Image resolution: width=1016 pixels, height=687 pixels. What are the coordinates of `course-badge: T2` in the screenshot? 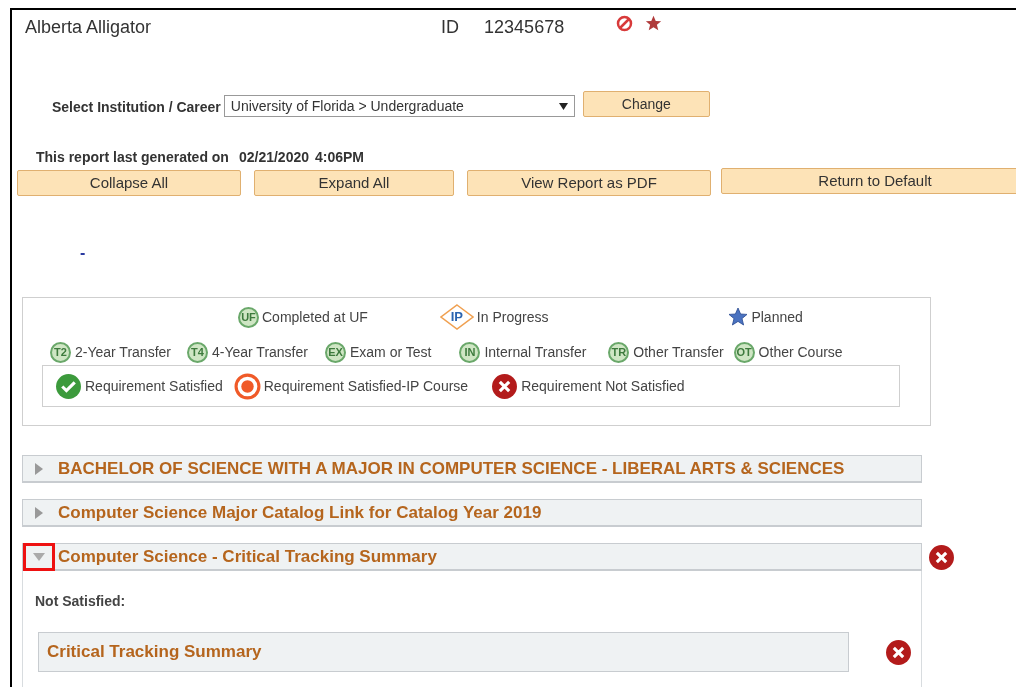 It's located at (60, 352).